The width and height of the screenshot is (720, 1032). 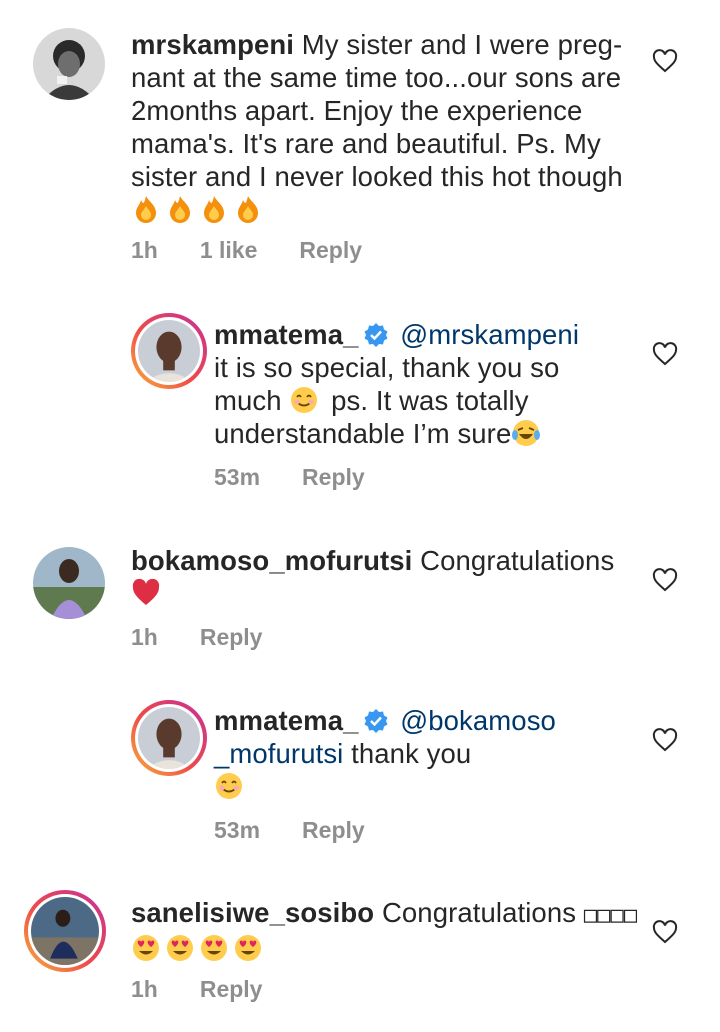 I want to click on comment-username: mrskampeni, so click(x=212, y=44).